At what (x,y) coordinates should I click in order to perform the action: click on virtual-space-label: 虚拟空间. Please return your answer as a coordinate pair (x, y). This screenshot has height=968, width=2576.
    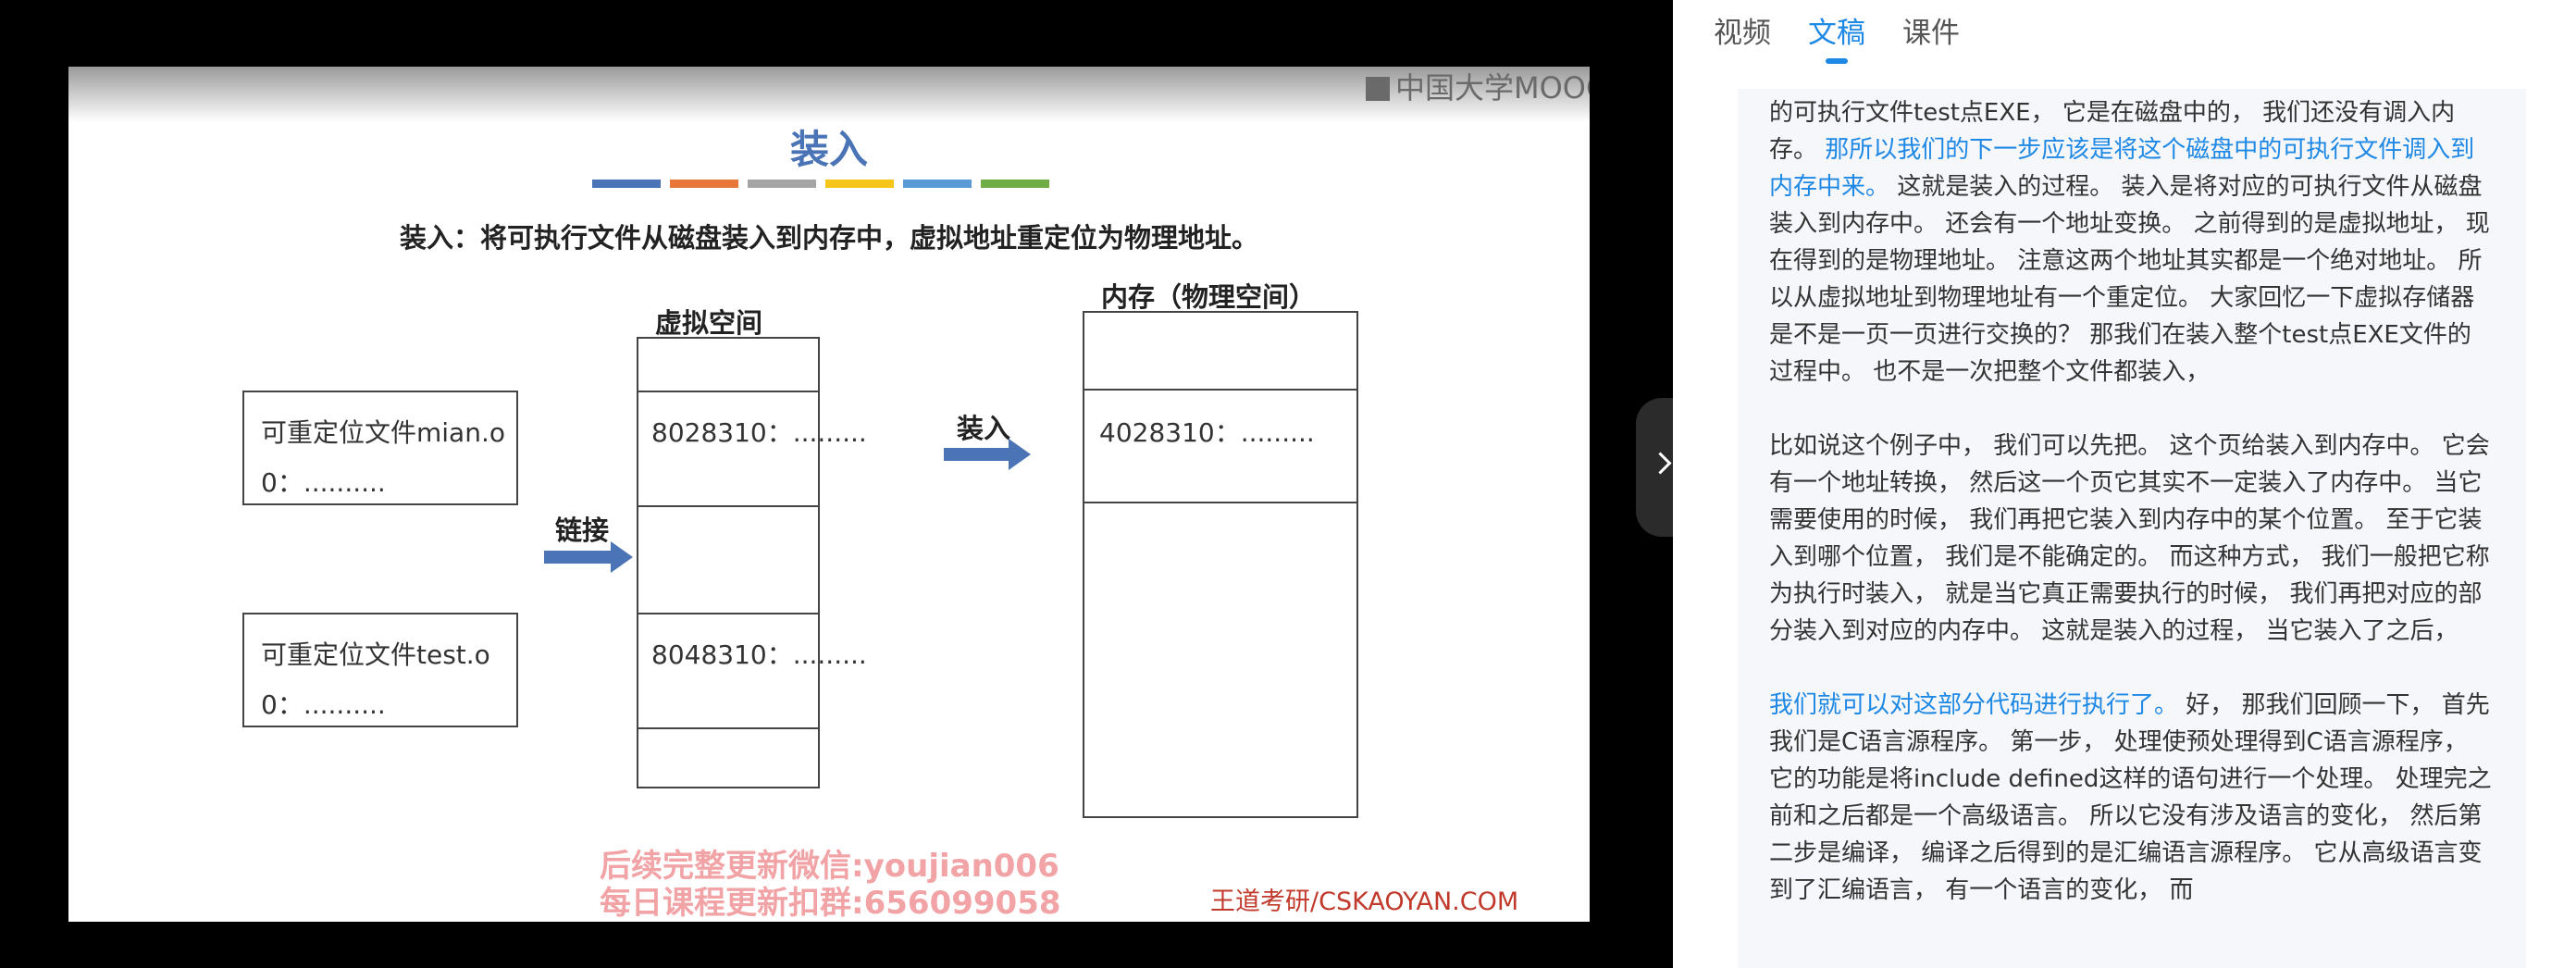
    Looking at the image, I should click on (709, 323).